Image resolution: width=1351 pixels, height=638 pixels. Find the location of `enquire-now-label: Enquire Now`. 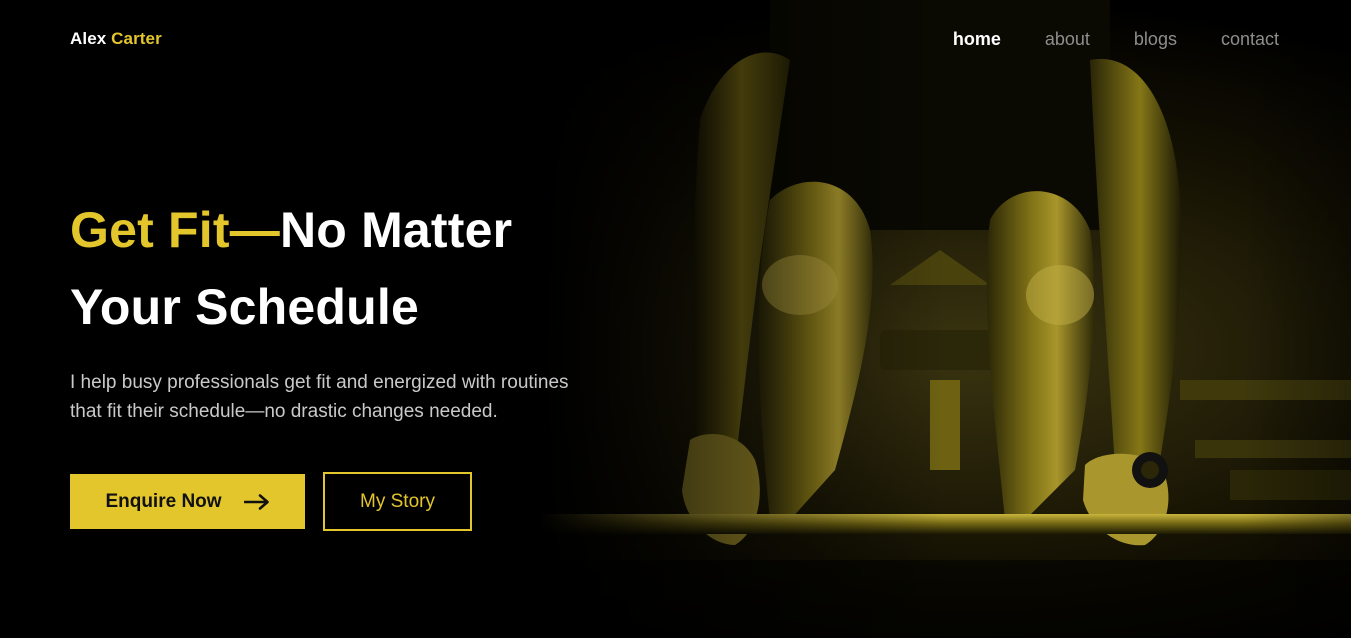

enquire-now-label: Enquire Now is located at coordinates (163, 501).